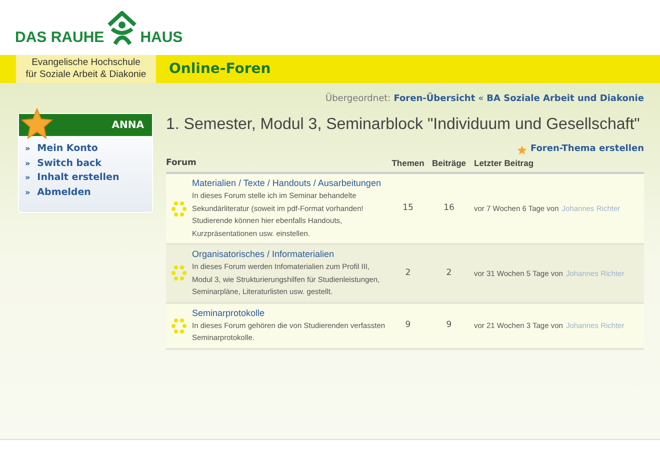  Describe the element at coordinates (565, 100) in the screenshot. I see `breadcrumb-link: BA Soziale Arbeit und Diakonie` at that location.